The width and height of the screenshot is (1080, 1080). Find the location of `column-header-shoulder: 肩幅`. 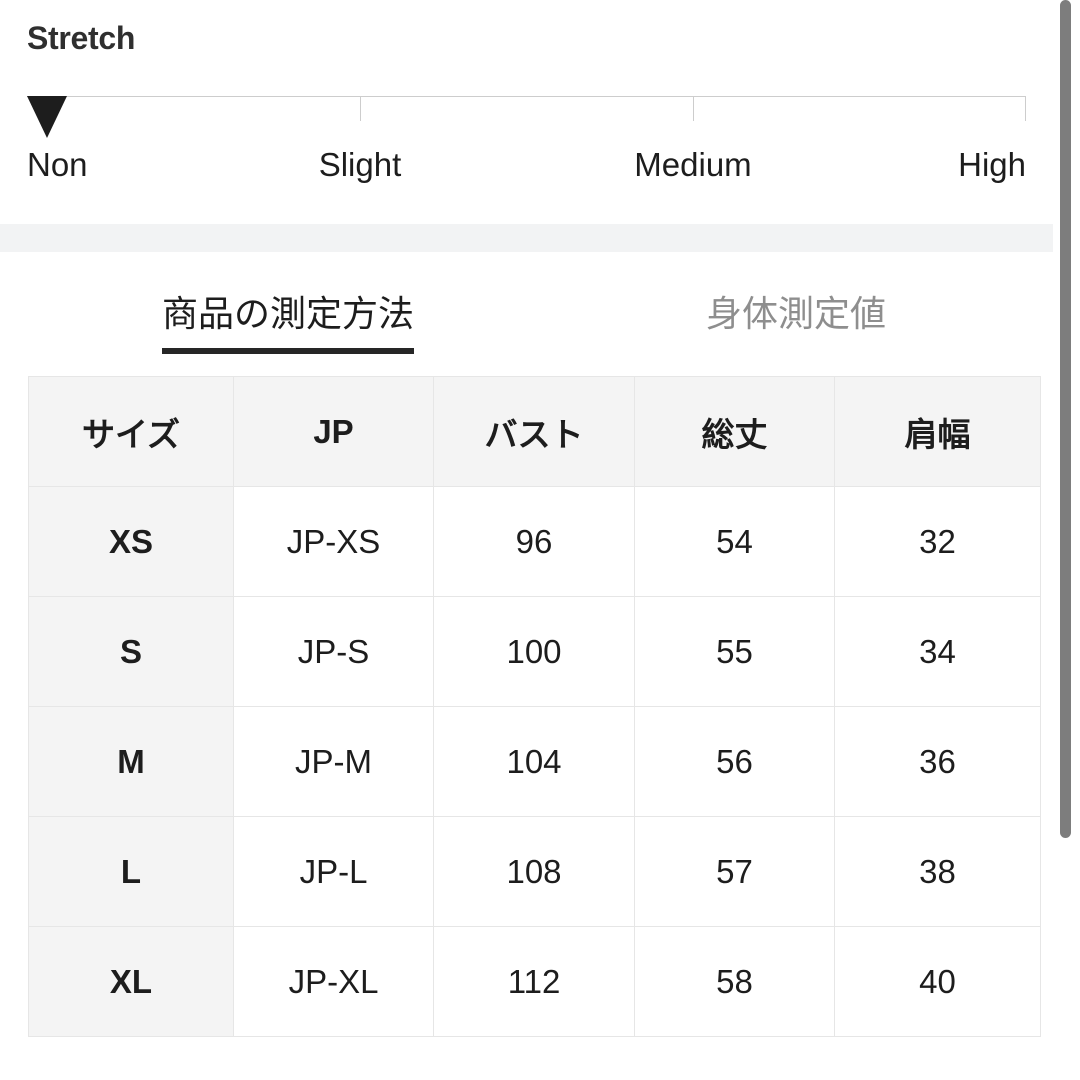

column-header-shoulder: 肩幅 is located at coordinates (937, 431).